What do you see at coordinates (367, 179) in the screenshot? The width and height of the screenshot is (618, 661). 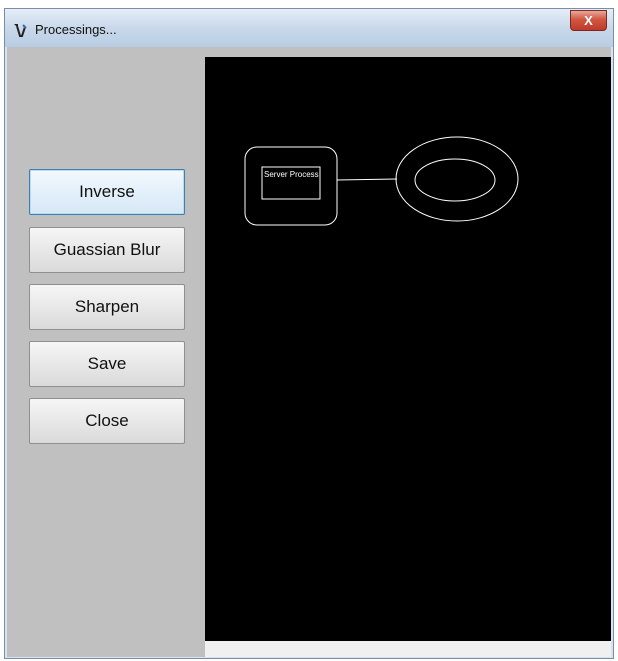 I see `connector-line` at bounding box center [367, 179].